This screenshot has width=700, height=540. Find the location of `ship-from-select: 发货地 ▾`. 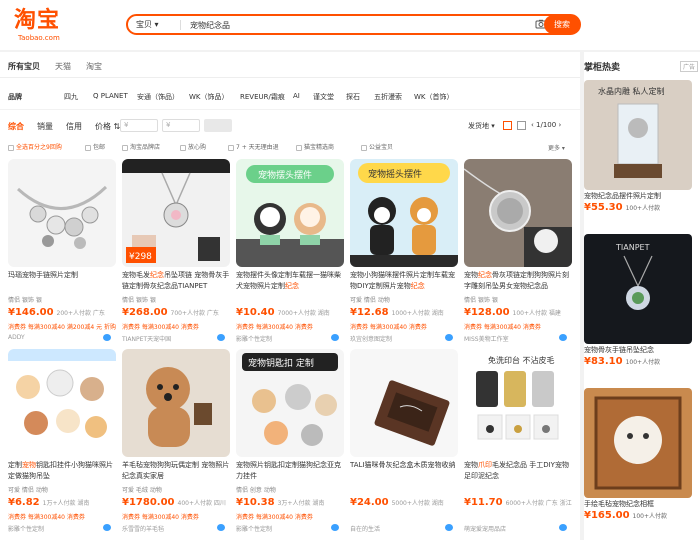

ship-from-select: 发货地 ▾ is located at coordinates (481, 126).